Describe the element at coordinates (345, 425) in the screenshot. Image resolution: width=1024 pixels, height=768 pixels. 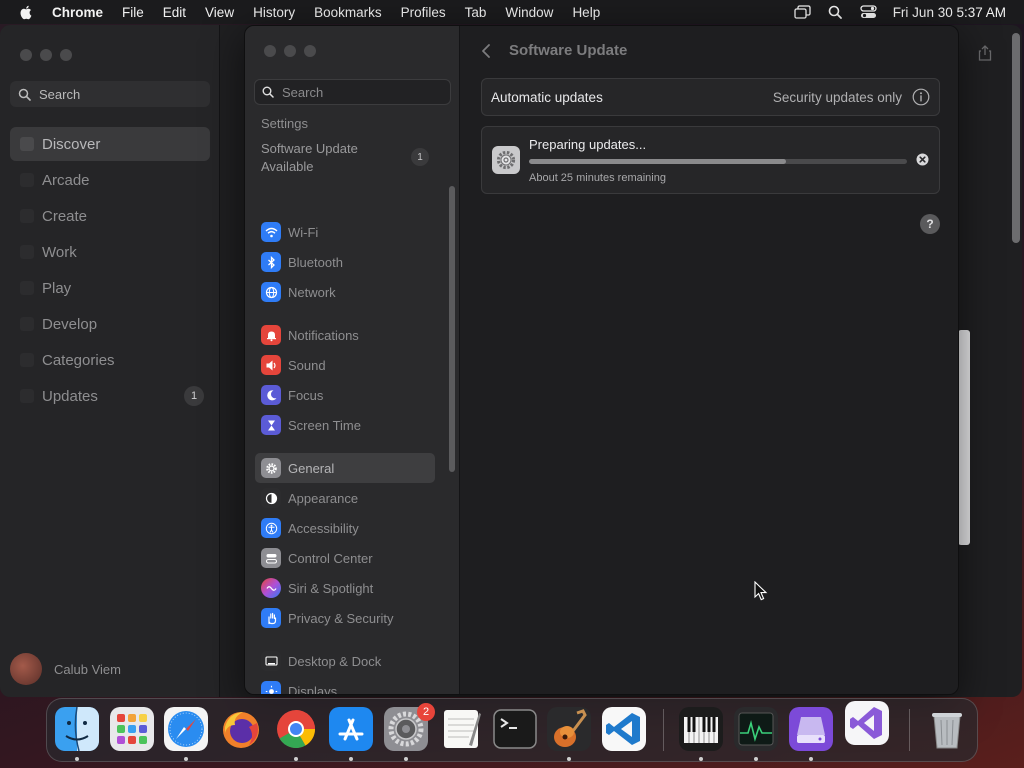
I see `sidebar-item-screen-time: Screen Time` at that location.